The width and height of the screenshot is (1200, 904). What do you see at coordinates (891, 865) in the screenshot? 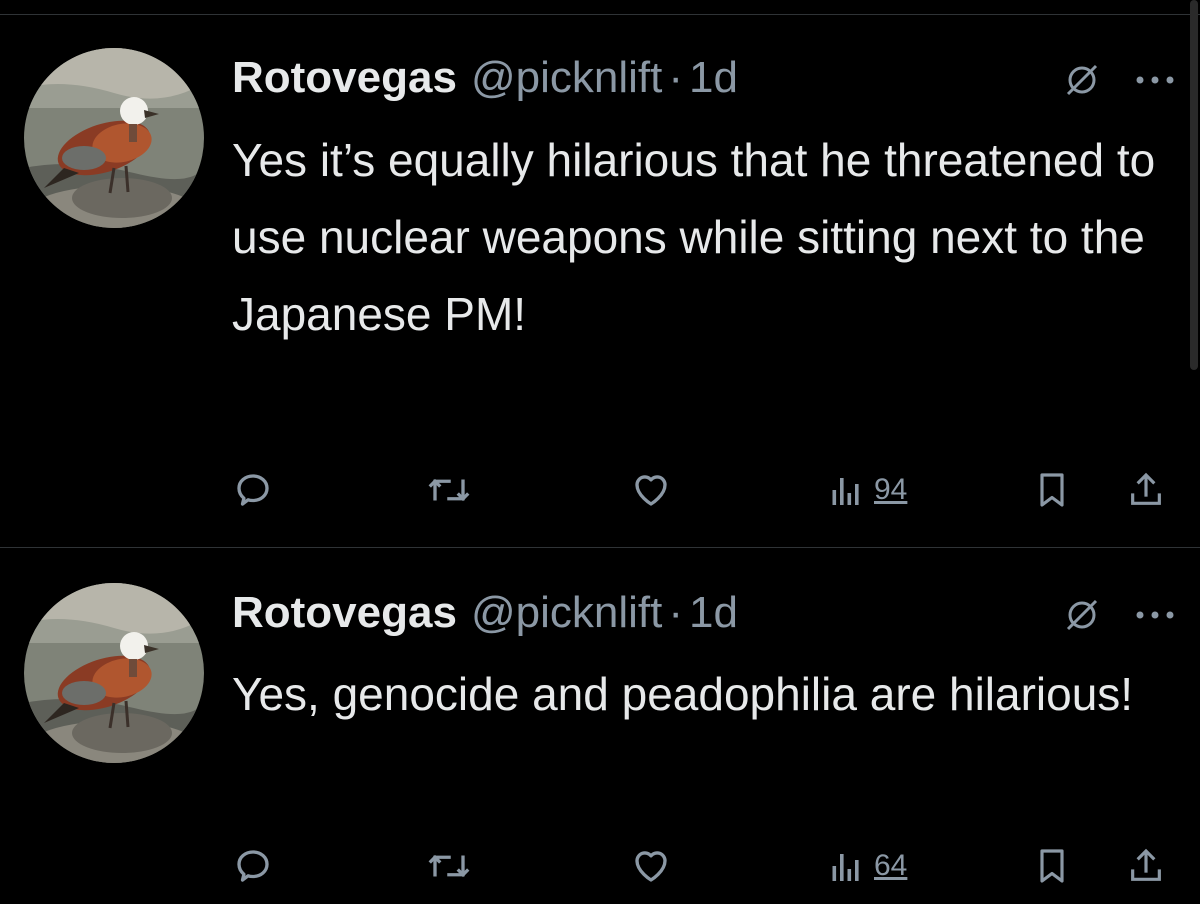
I see `views-count: 64` at bounding box center [891, 865].